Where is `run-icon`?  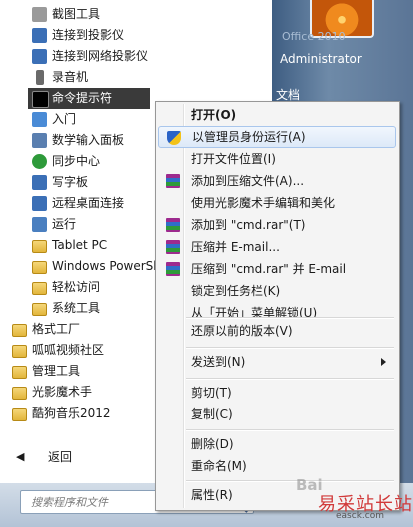
run-icon is located at coordinates (39, 224).